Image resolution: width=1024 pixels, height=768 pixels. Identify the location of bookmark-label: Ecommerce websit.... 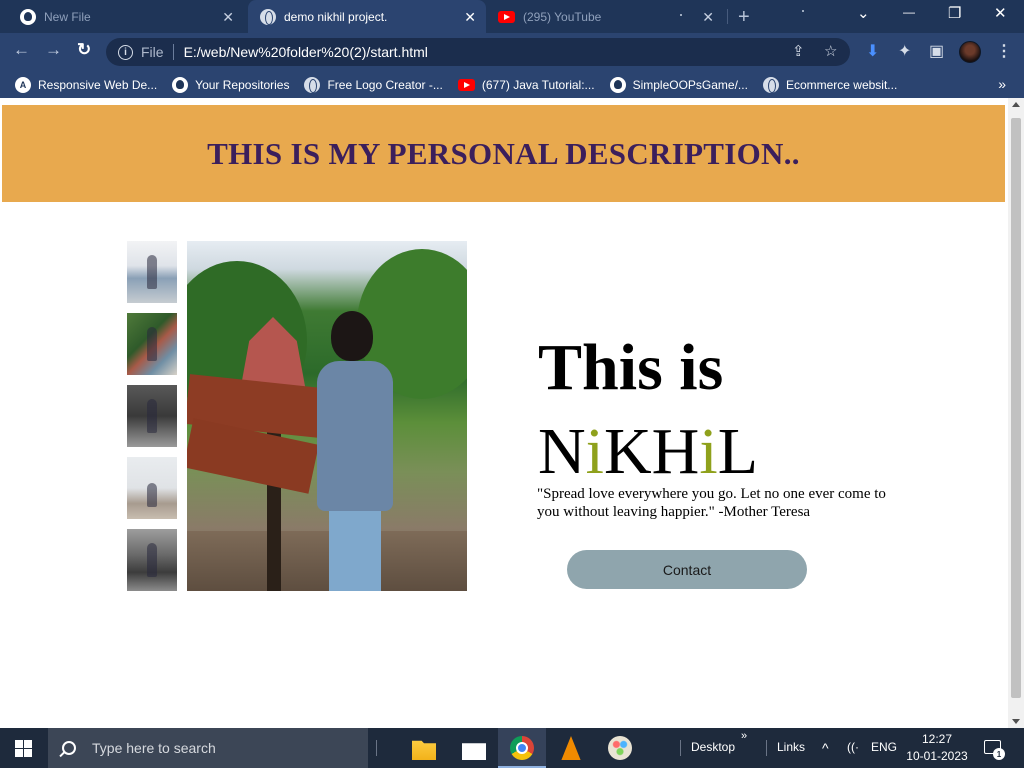
(841, 84).